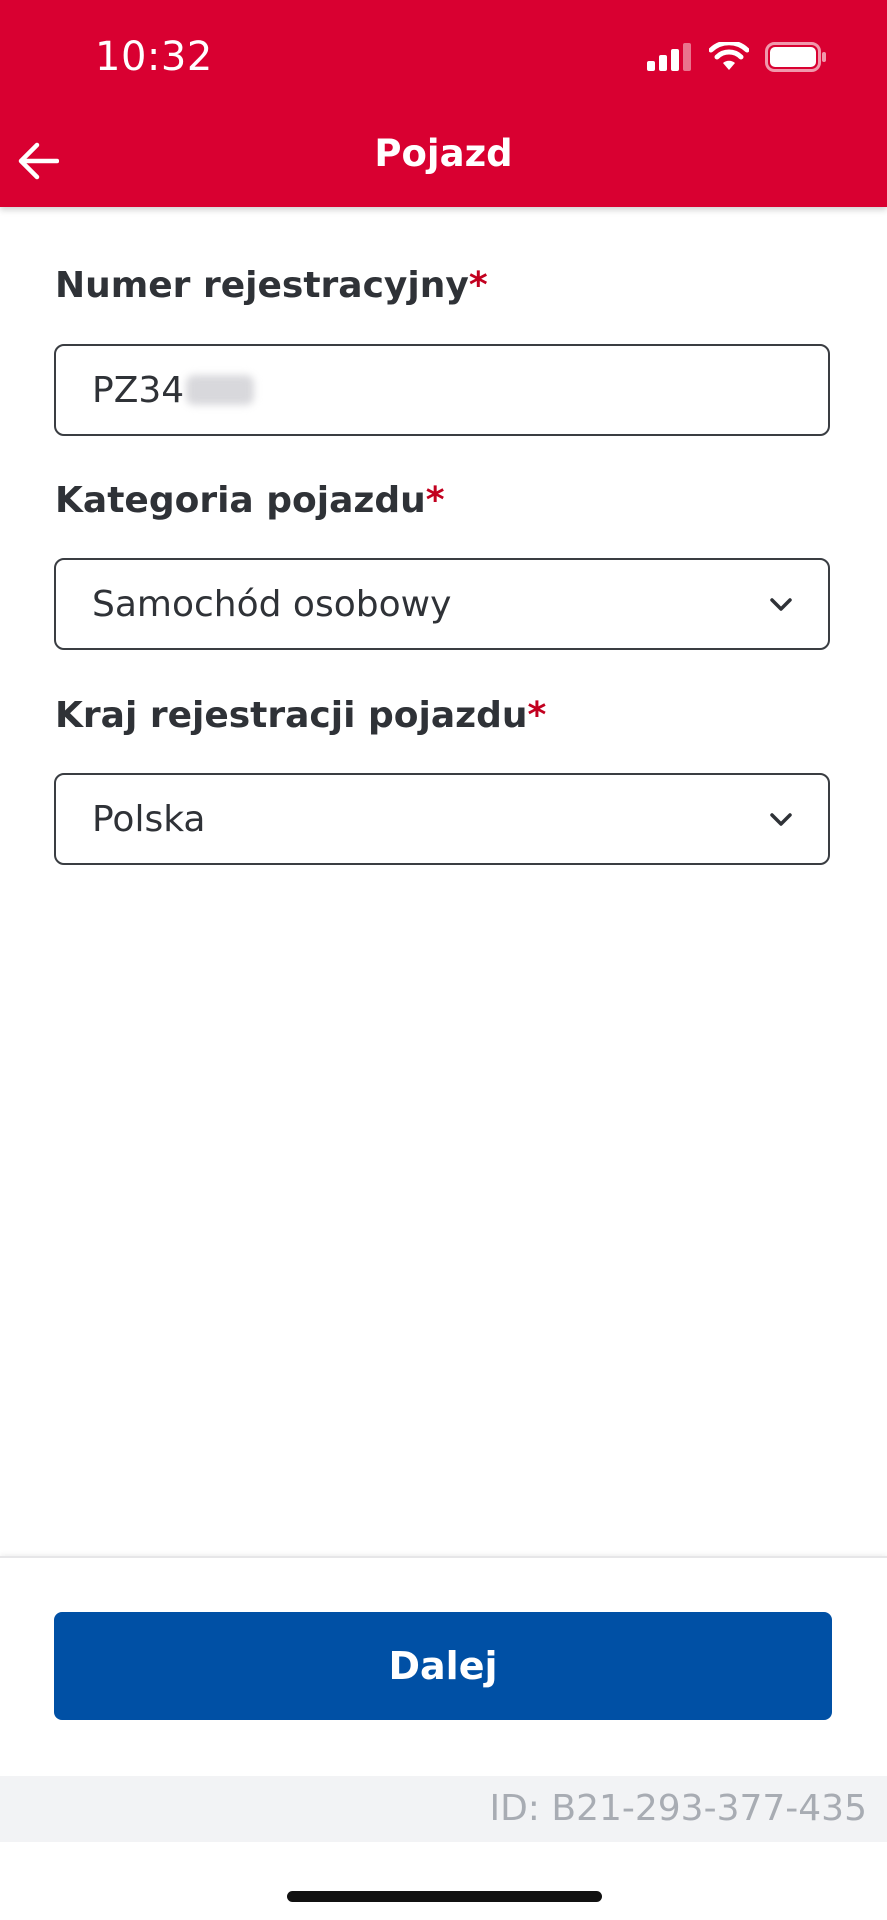 The height and width of the screenshot is (1920, 887). What do you see at coordinates (443, 1809) in the screenshot?
I see `id-bar: ID: B21-293-377-435` at bounding box center [443, 1809].